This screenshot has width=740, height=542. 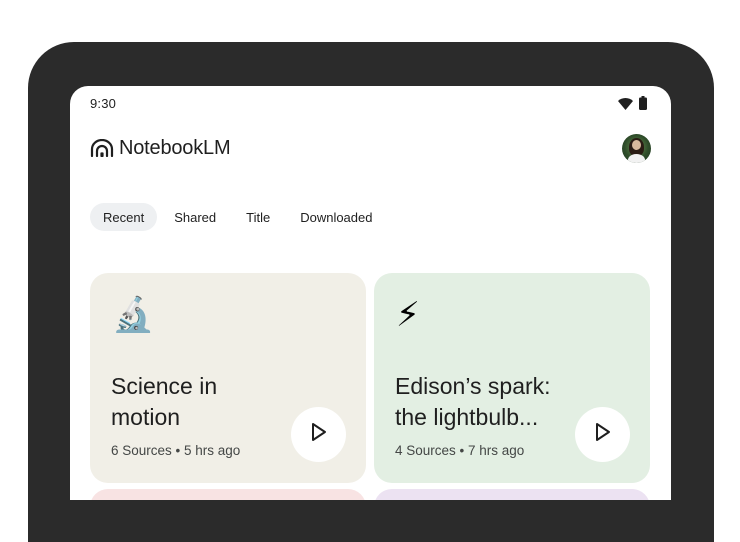 I want to click on microscope-icon: 🔬, so click(x=133, y=315).